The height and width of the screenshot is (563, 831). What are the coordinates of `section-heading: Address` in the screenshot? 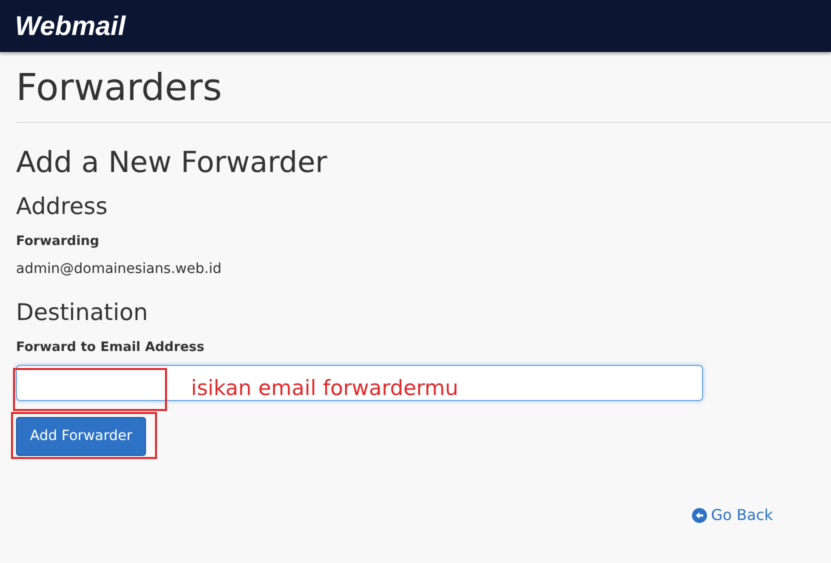 It's located at (62, 208).